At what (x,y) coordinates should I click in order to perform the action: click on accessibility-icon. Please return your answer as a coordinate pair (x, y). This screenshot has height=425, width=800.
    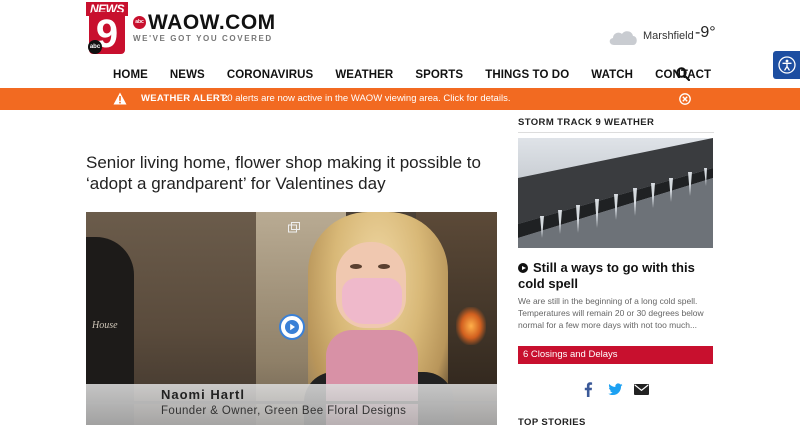
    Looking at the image, I should click on (786, 65).